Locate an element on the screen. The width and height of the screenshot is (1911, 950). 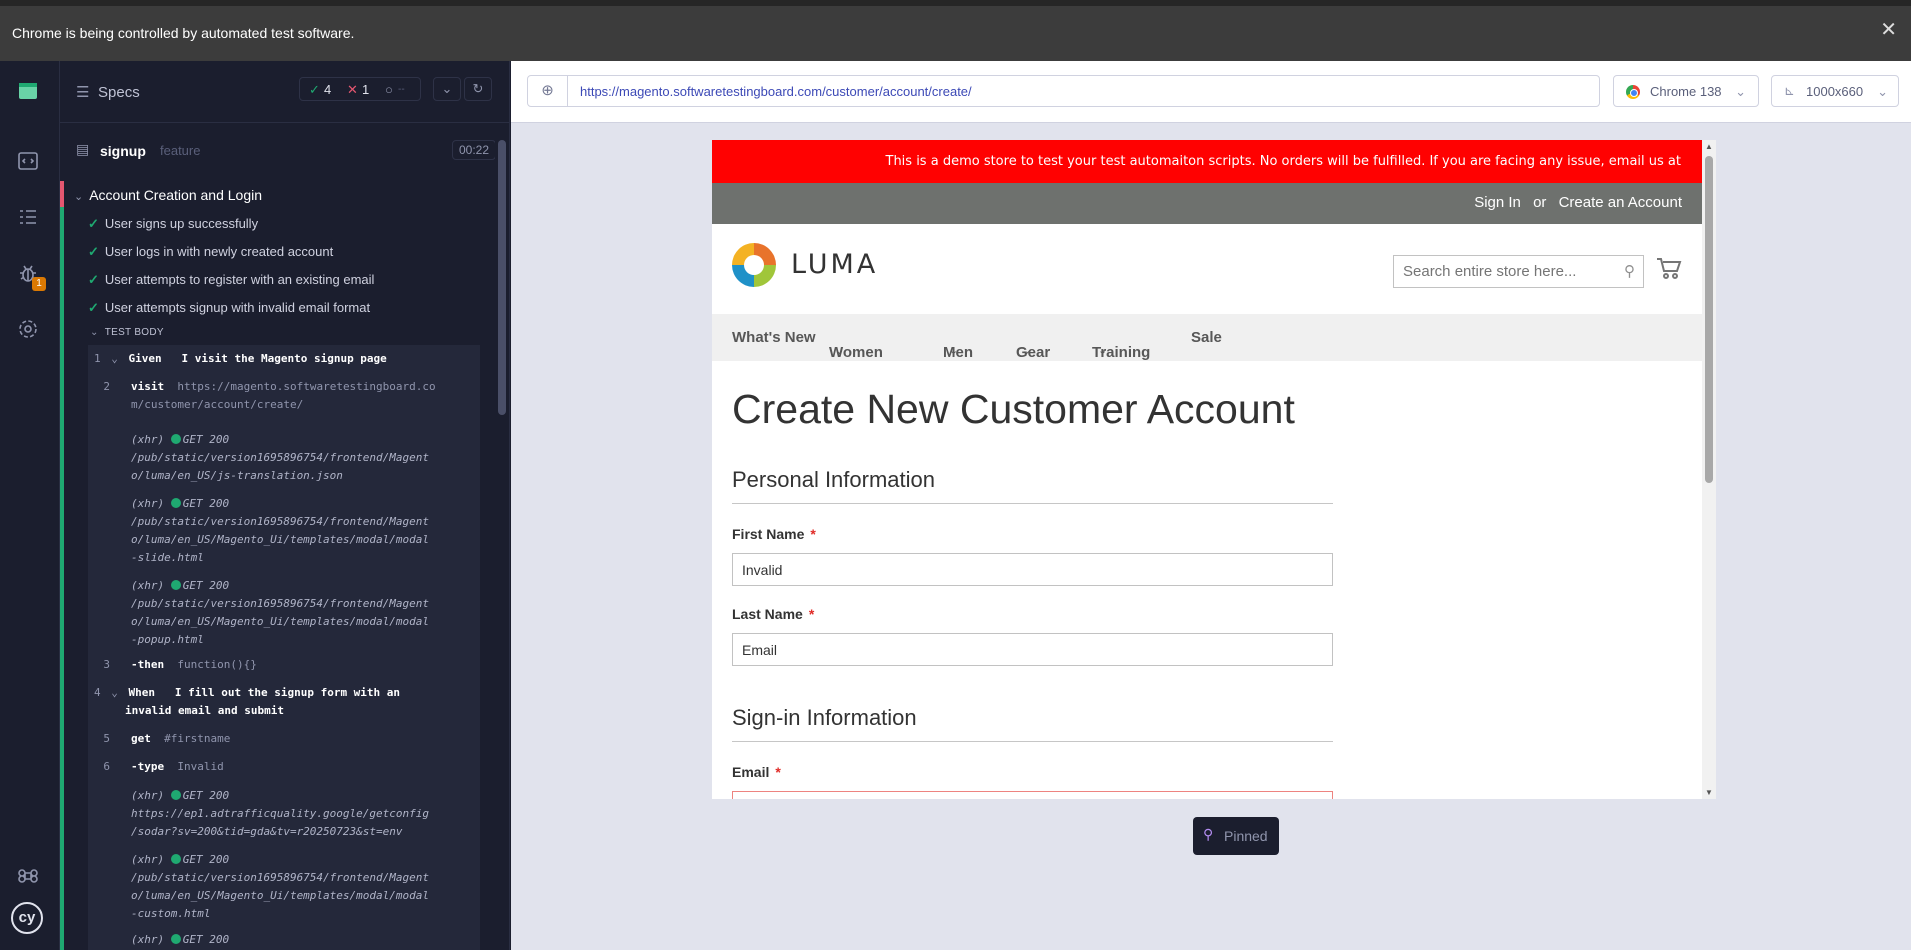
suite-title: ⌄ Account Creation and Login is located at coordinates (168, 195).